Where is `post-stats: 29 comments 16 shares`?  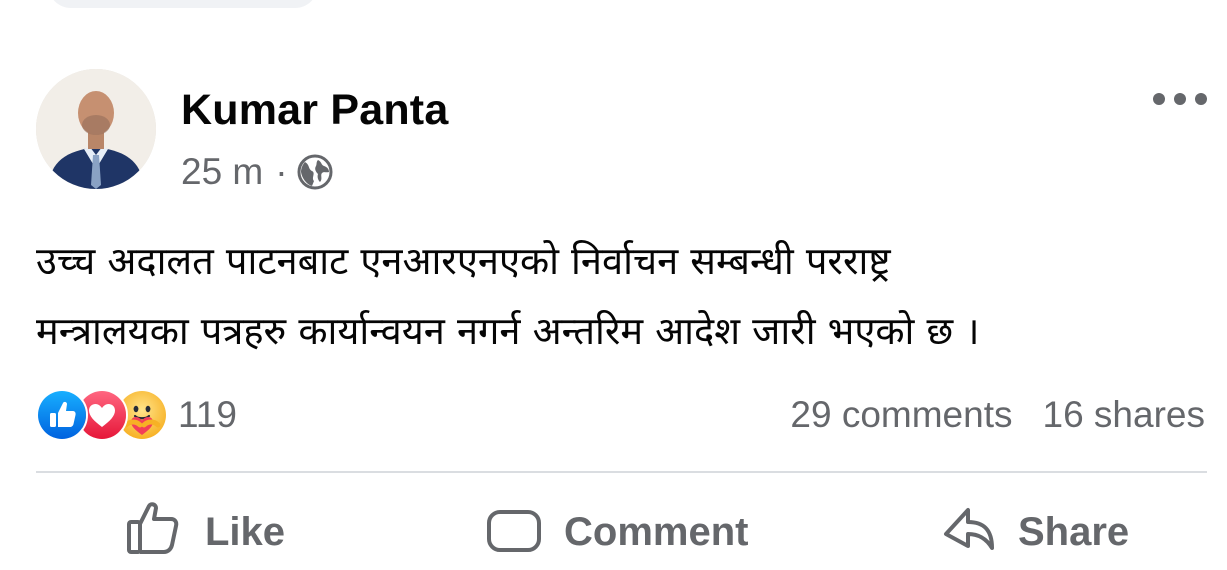
post-stats: 29 comments 16 shares is located at coordinates (997, 415).